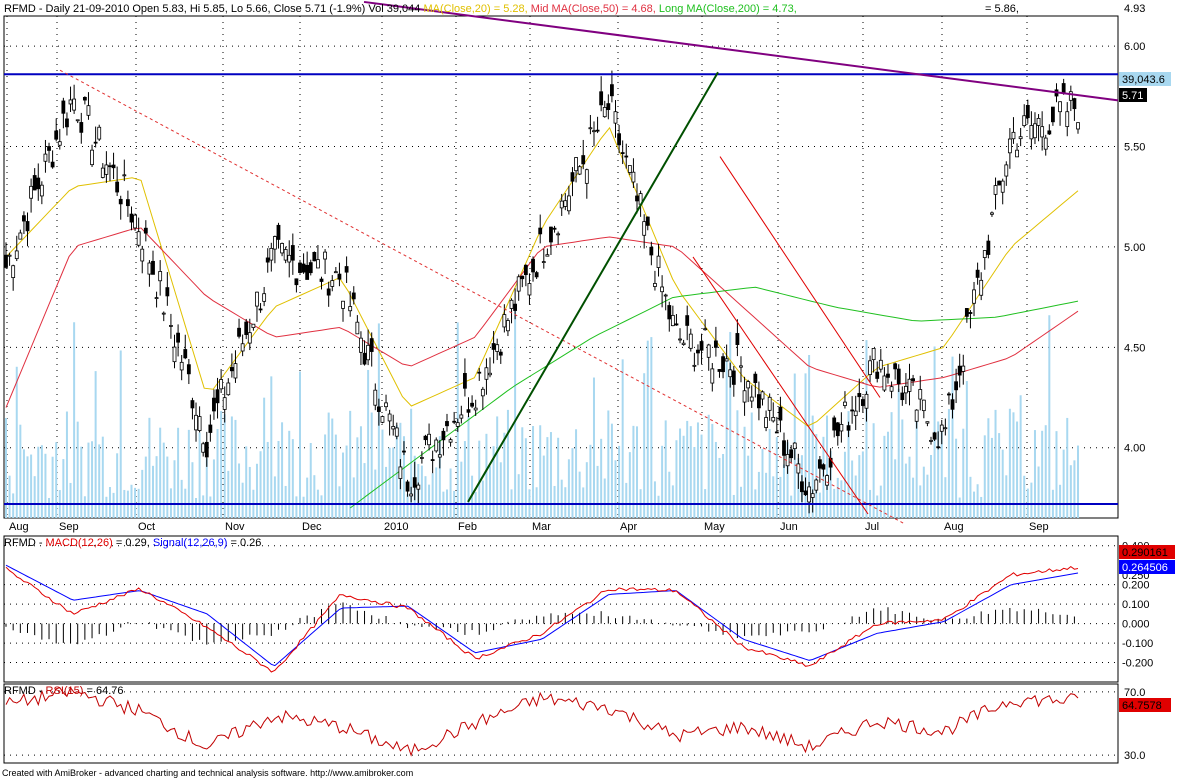 The height and width of the screenshot is (781, 1179). Describe the element at coordinates (65, 691) in the screenshot. I see `rsi-label: RSI(15)` at that location.